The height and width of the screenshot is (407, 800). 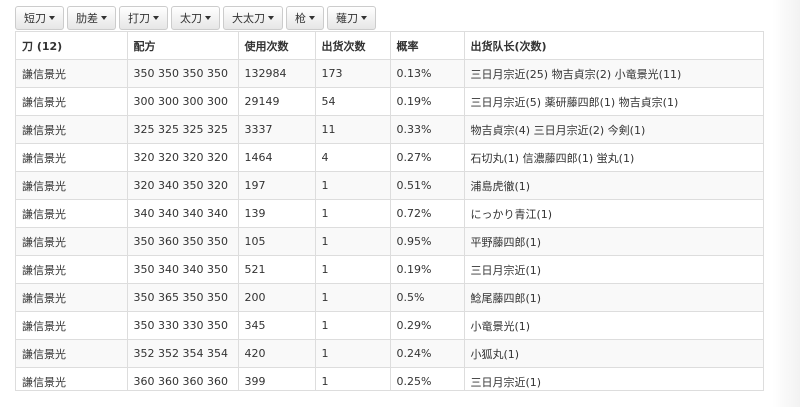 What do you see at coordinates (613, 101) in the screenshot?
I see `cell-captains: 三日月宗近(5) 薬研藤四郎(1) 物吉貞宗(1)` at bounding box center [613, 101].